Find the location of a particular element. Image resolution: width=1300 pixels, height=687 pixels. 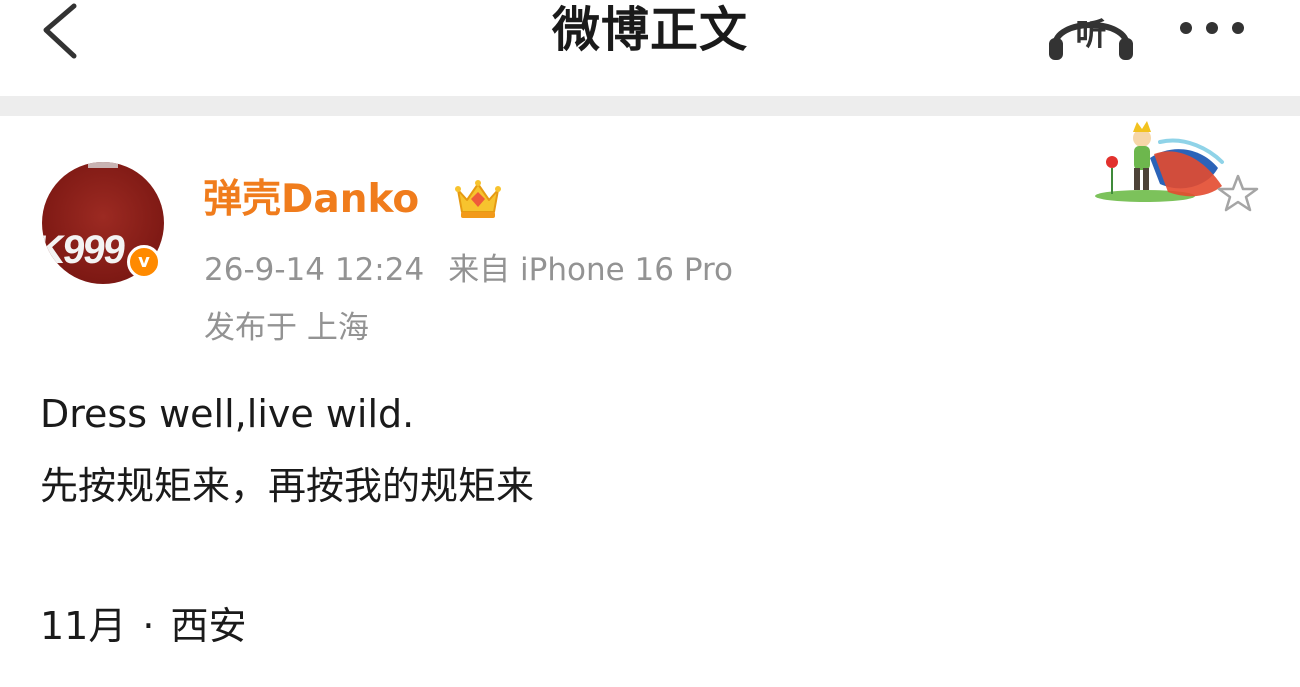

post-location: 发布于 上海 is located at coordinates (286, 328).